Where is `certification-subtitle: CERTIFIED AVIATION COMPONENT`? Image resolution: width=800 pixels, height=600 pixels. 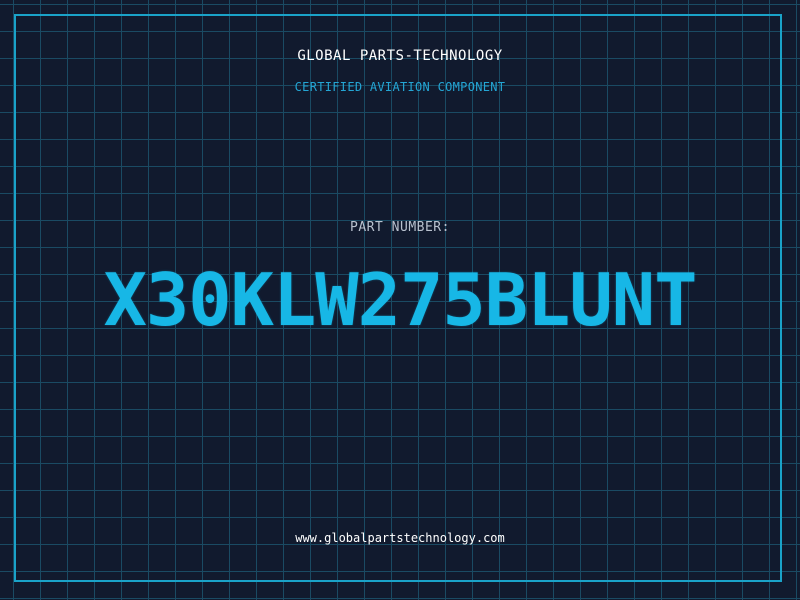
certification-subtitle: CERTIFIED AVIATION COMPONENT is located at coordinates (400, 87).